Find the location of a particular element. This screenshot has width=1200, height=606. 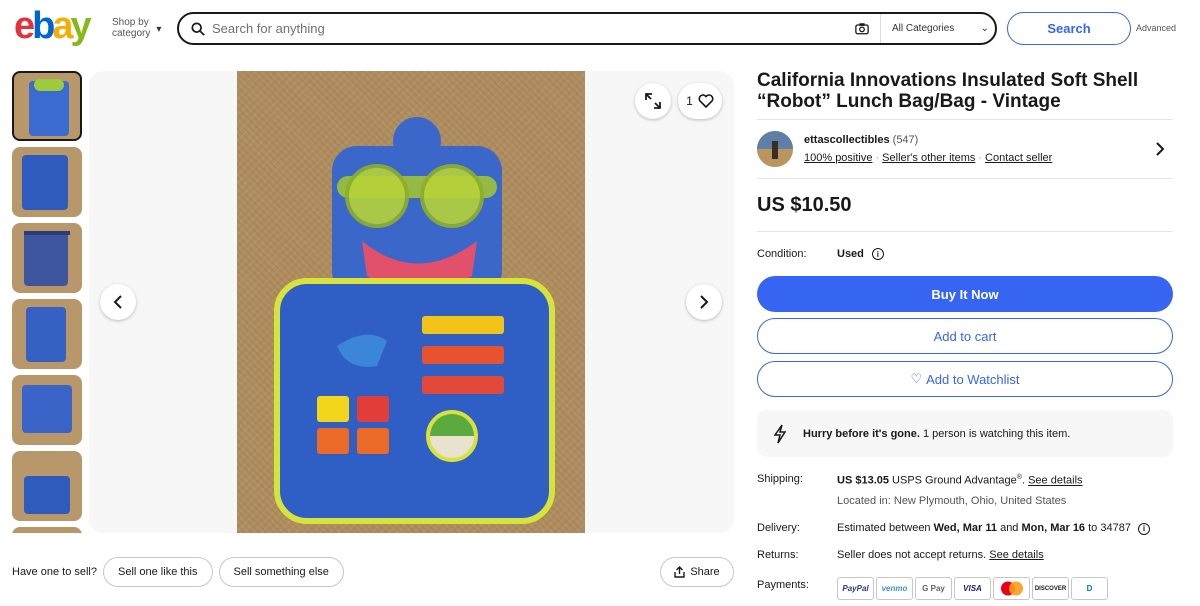

search-bar: All Categories ⌄ is located at coordinates (587, 28).